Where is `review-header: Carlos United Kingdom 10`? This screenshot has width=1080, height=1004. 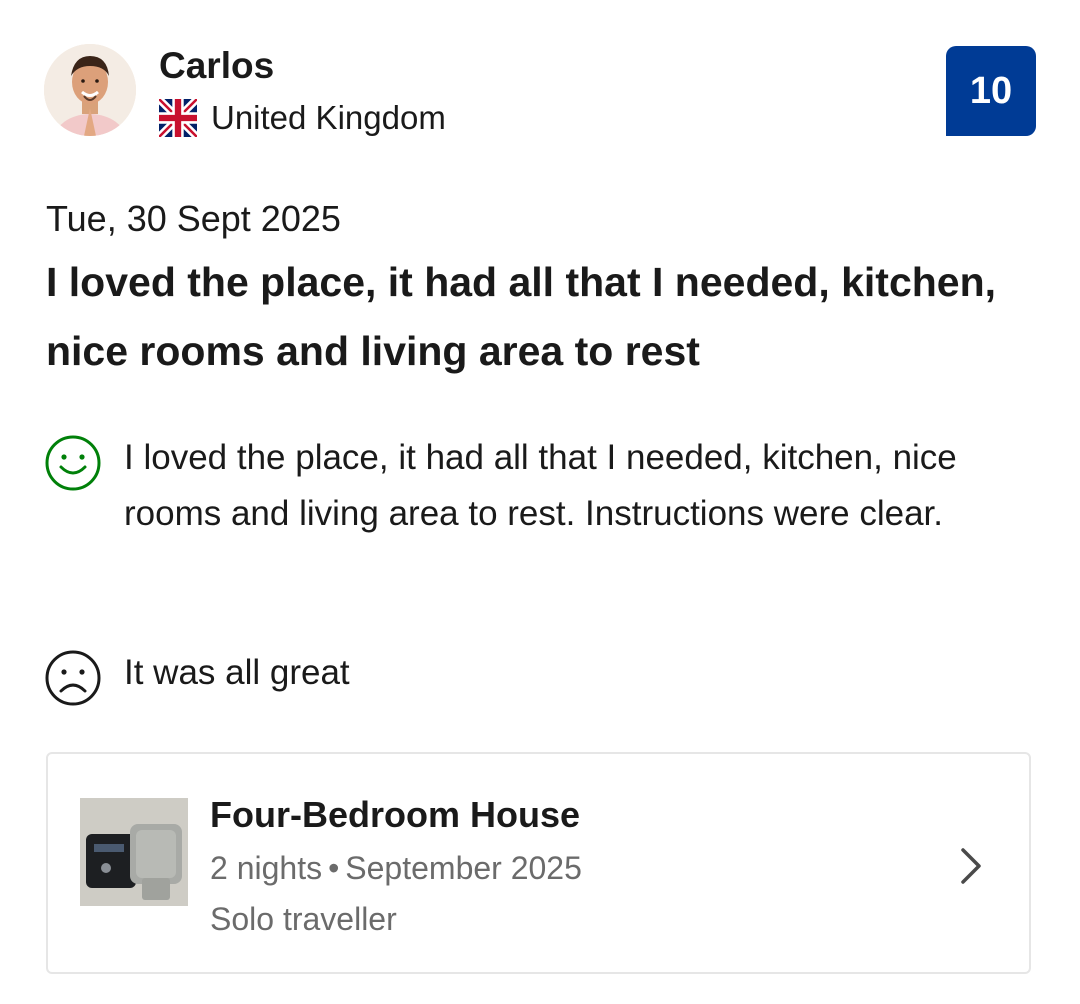 review-header: Carlos United Kingdom 10 is located at coordinates (540, 91).